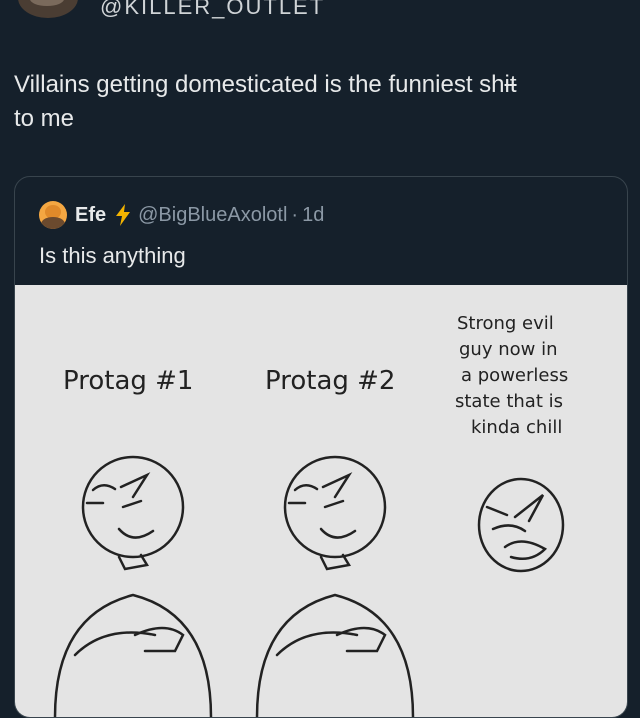 This screenshot has height=718, width=640. Describe the element at coordinates (128, 381) in the screenshot. I see `label-protag-1: Protag #1` at that location.